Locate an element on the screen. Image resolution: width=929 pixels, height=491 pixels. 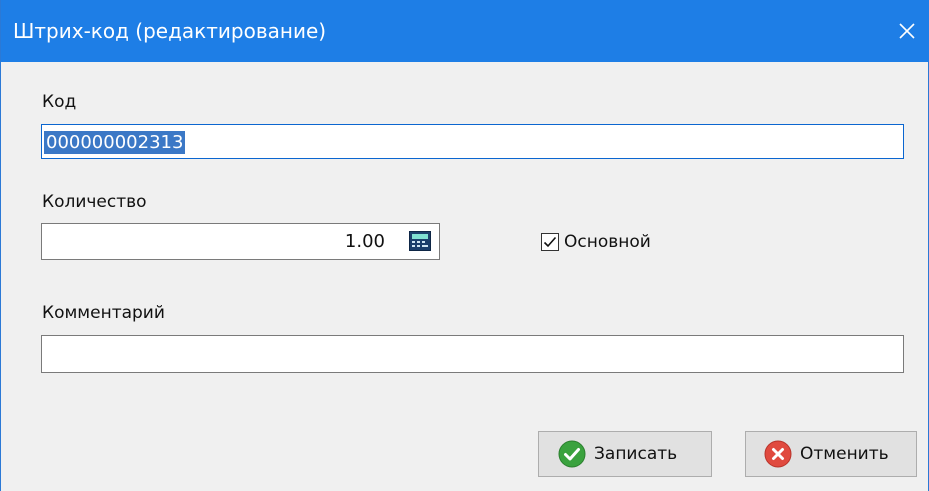
check-circle-icon is located at coordinates (572, 454).